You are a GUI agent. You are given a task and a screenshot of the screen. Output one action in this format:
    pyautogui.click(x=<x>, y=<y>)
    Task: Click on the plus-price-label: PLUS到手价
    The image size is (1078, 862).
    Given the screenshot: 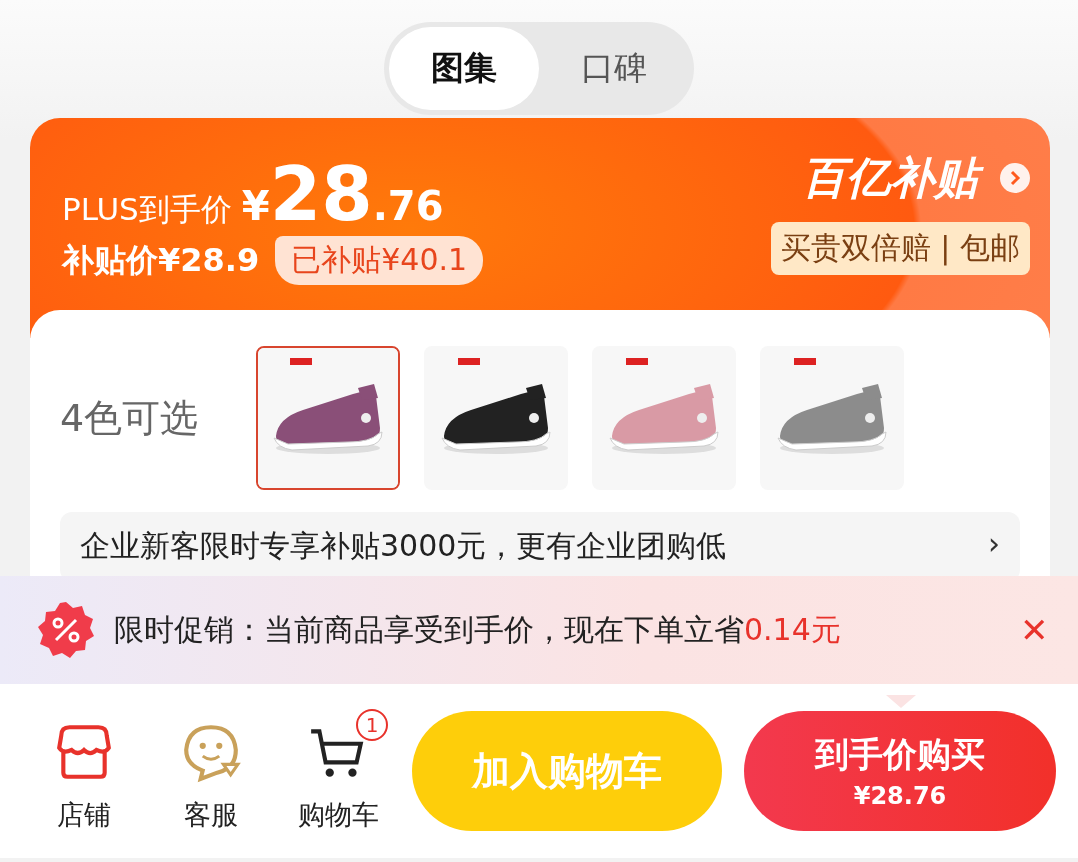 What is the action you would take?
    pyautogui.click(x=147, y=209)
    